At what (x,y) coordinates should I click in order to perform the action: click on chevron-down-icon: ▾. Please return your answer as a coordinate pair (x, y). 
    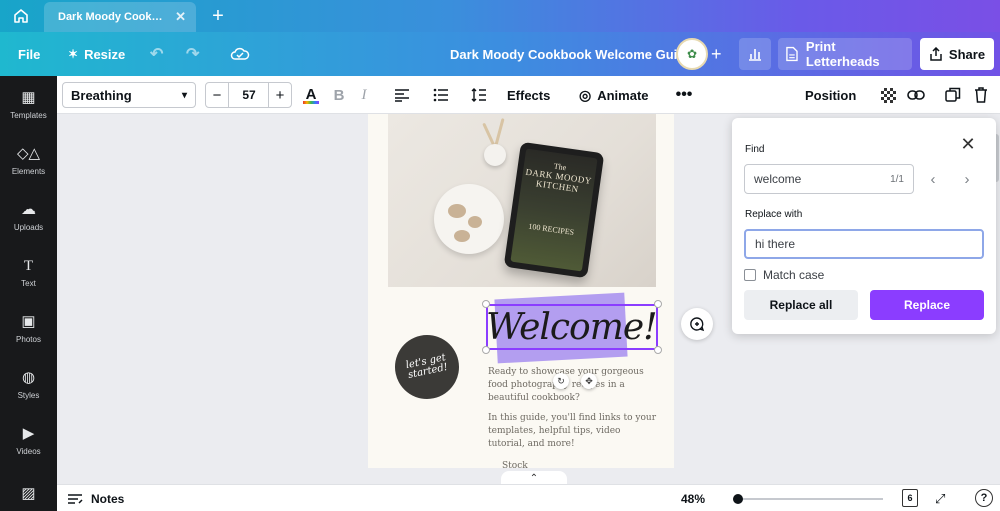
    Looking at the image, I should click on (184, 95).